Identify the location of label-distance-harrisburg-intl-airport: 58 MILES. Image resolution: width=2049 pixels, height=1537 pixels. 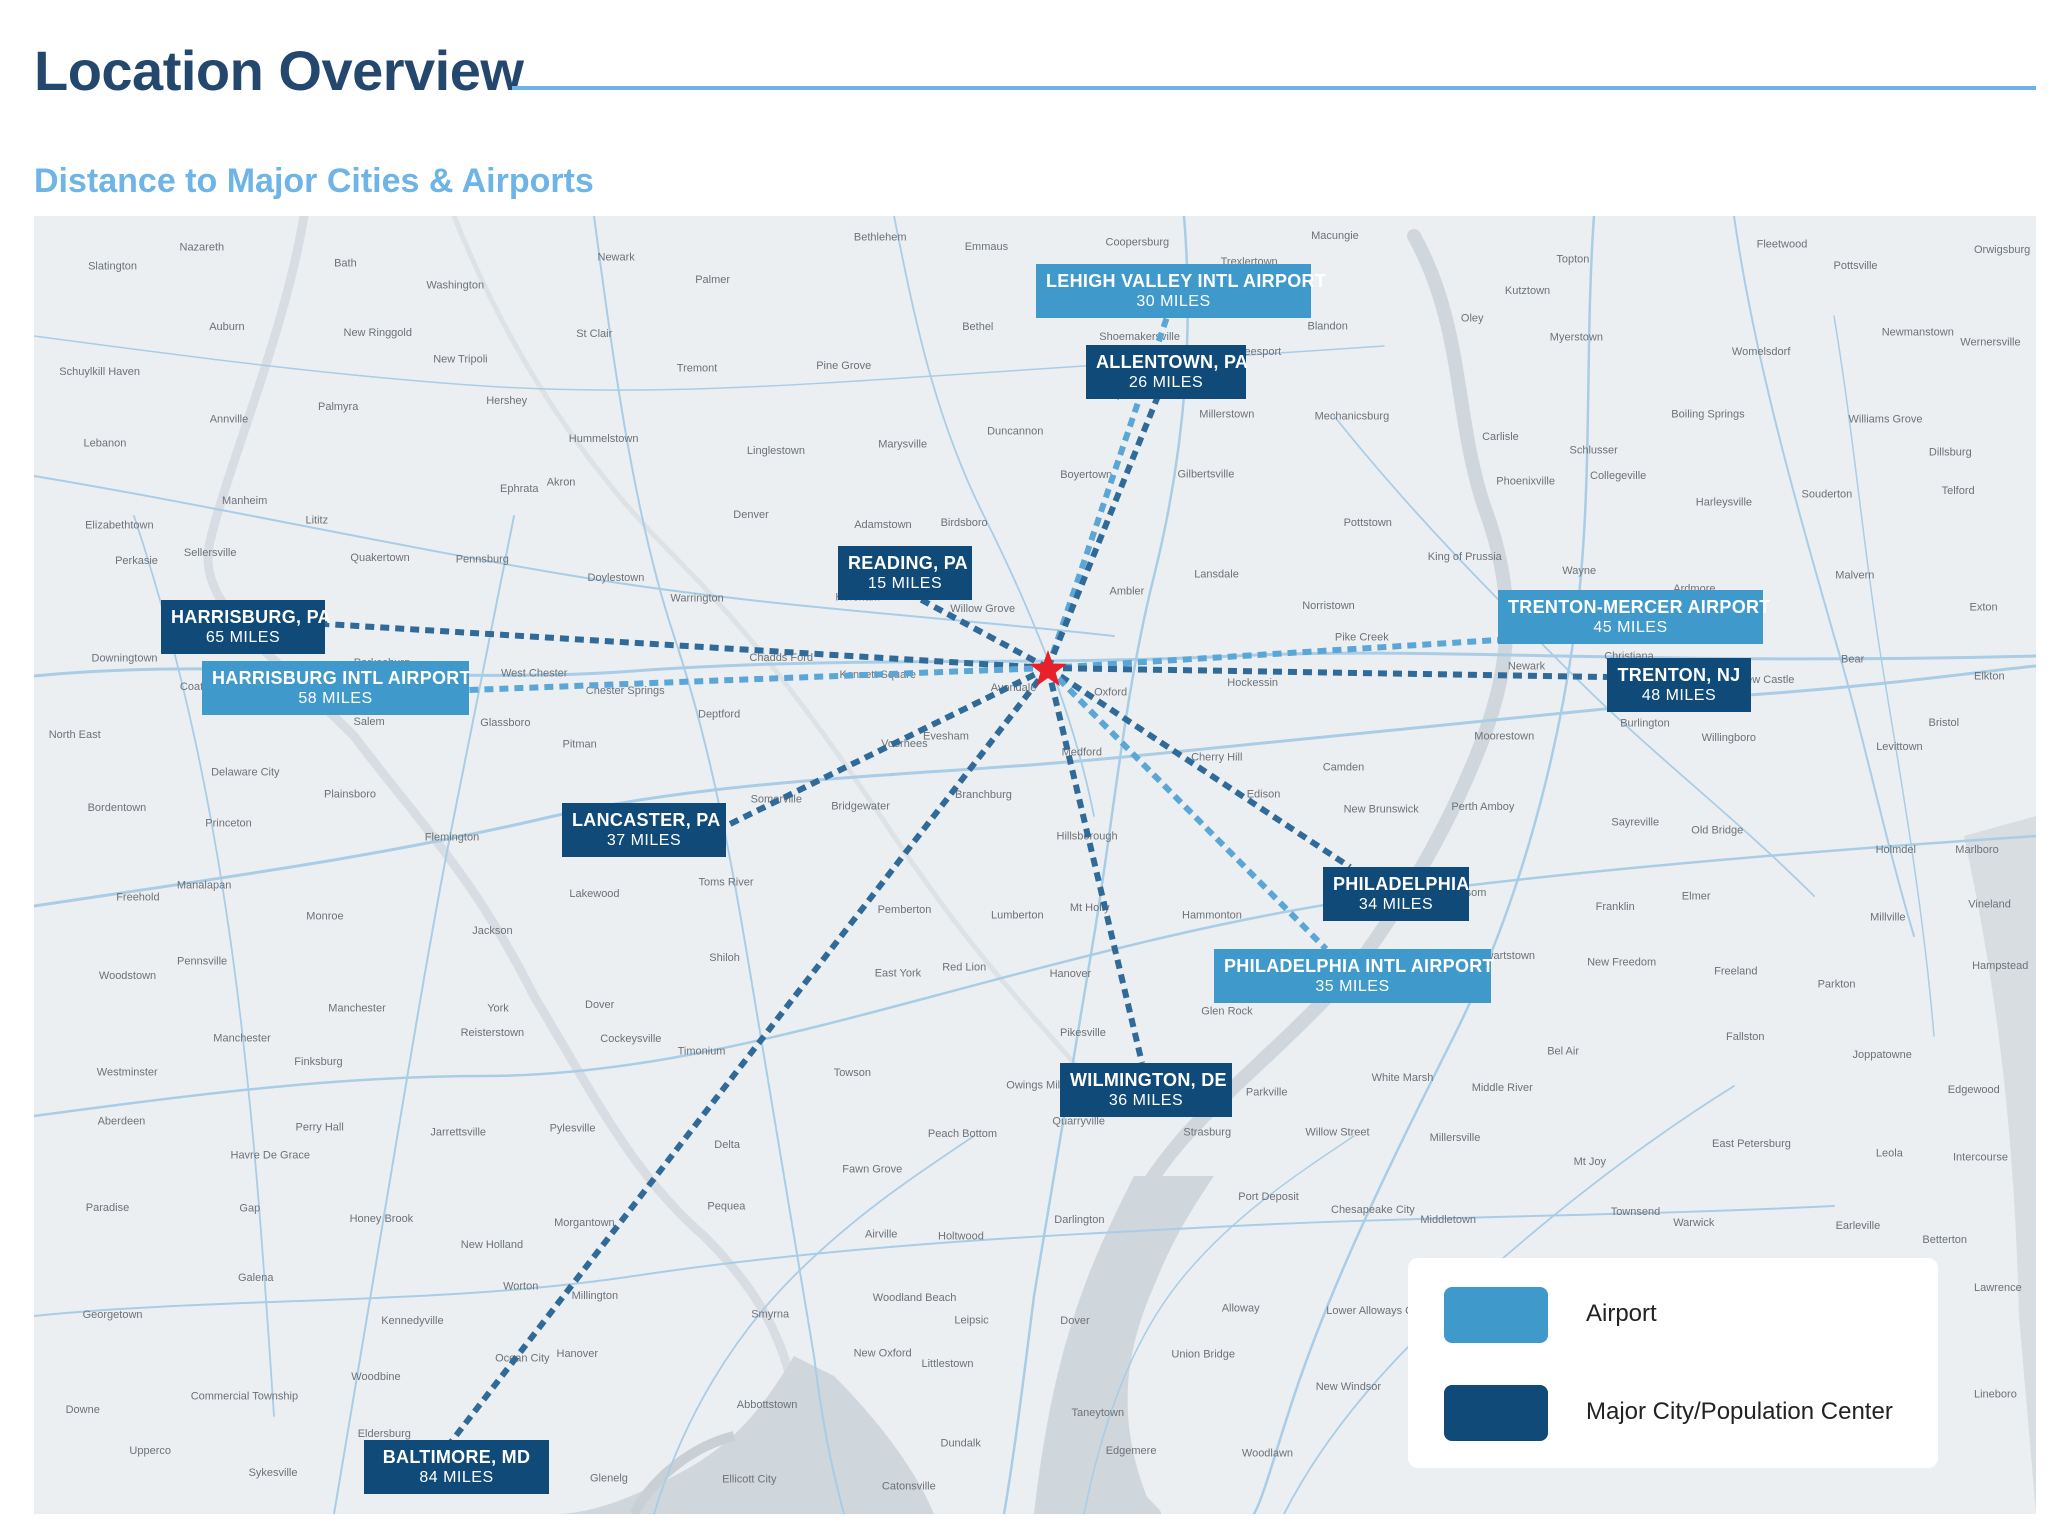
(335, 698).